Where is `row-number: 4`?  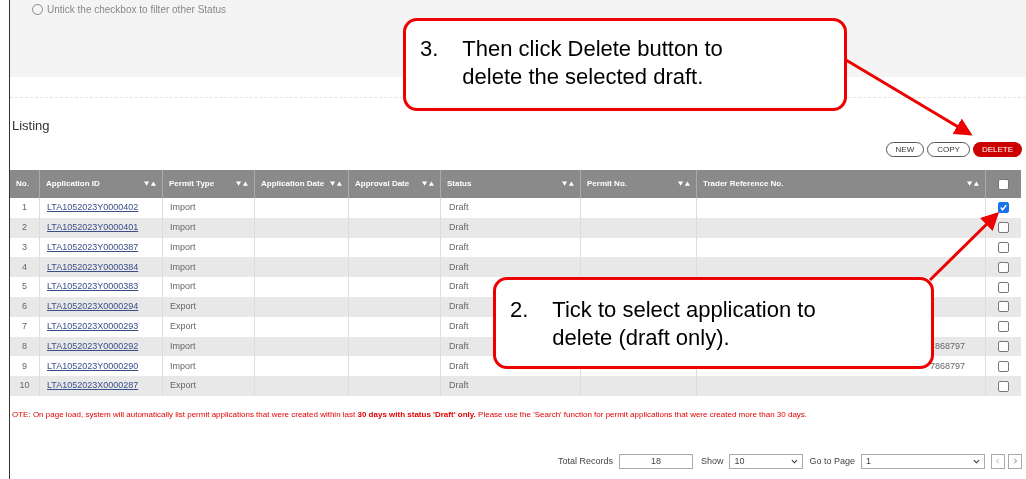 row-number: 4 is located at coordinates (24, 267).